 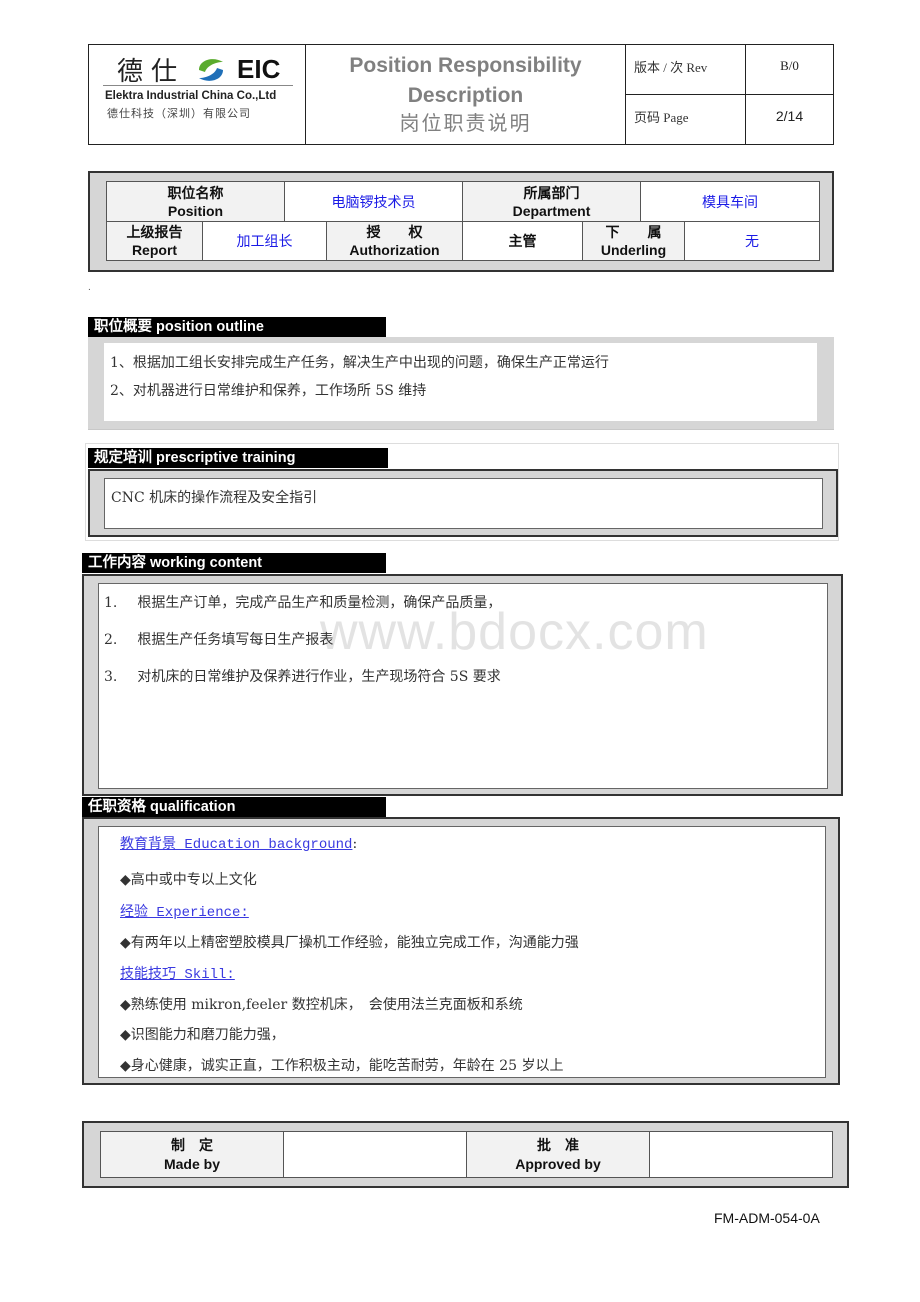 I want to click on section-title-qualification: 任职资格 qualification, so click(x=234, y=807).